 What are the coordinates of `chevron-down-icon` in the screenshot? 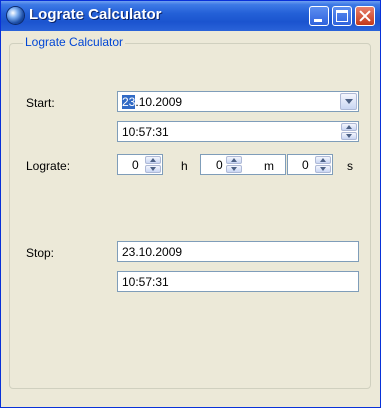 It's located at (349, 101).